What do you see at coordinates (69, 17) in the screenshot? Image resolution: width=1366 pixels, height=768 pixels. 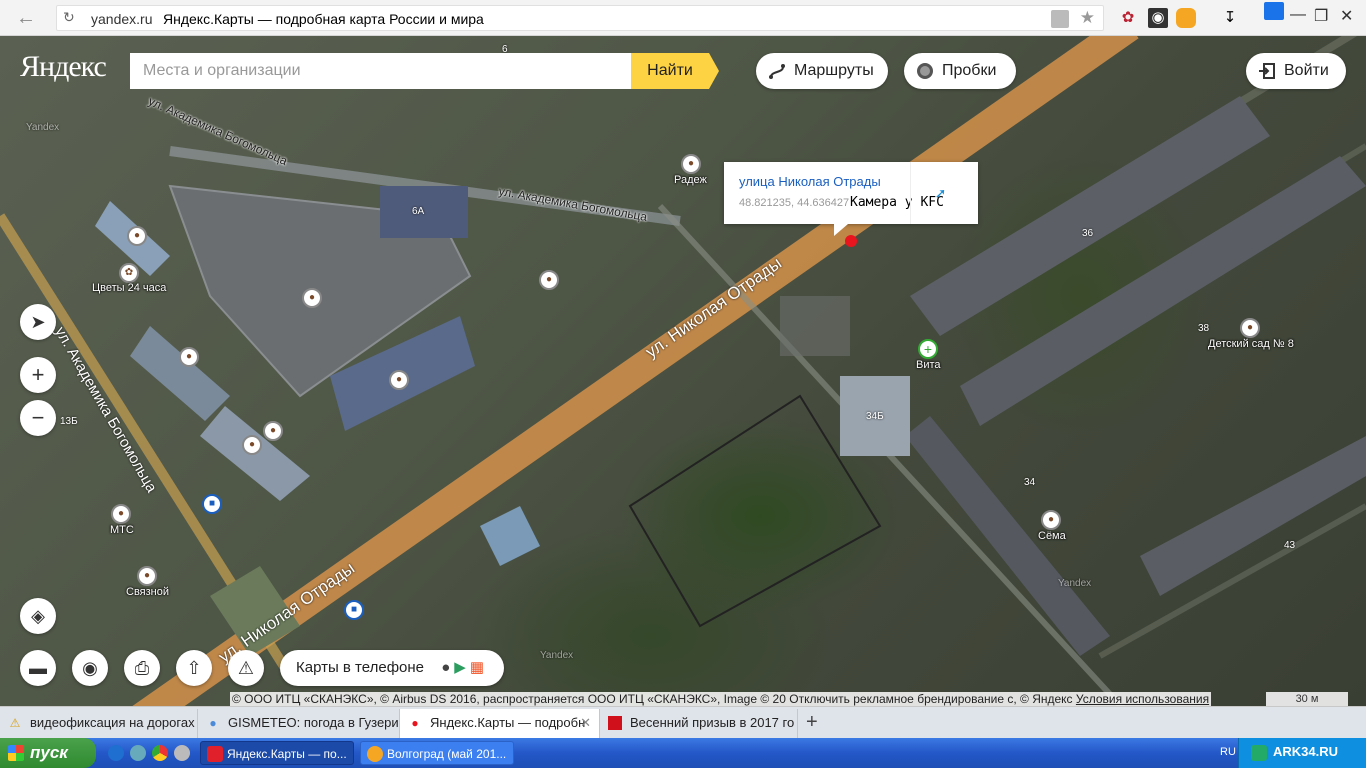 I see `reload-icon: ↻` at bounding box center [69, 17].